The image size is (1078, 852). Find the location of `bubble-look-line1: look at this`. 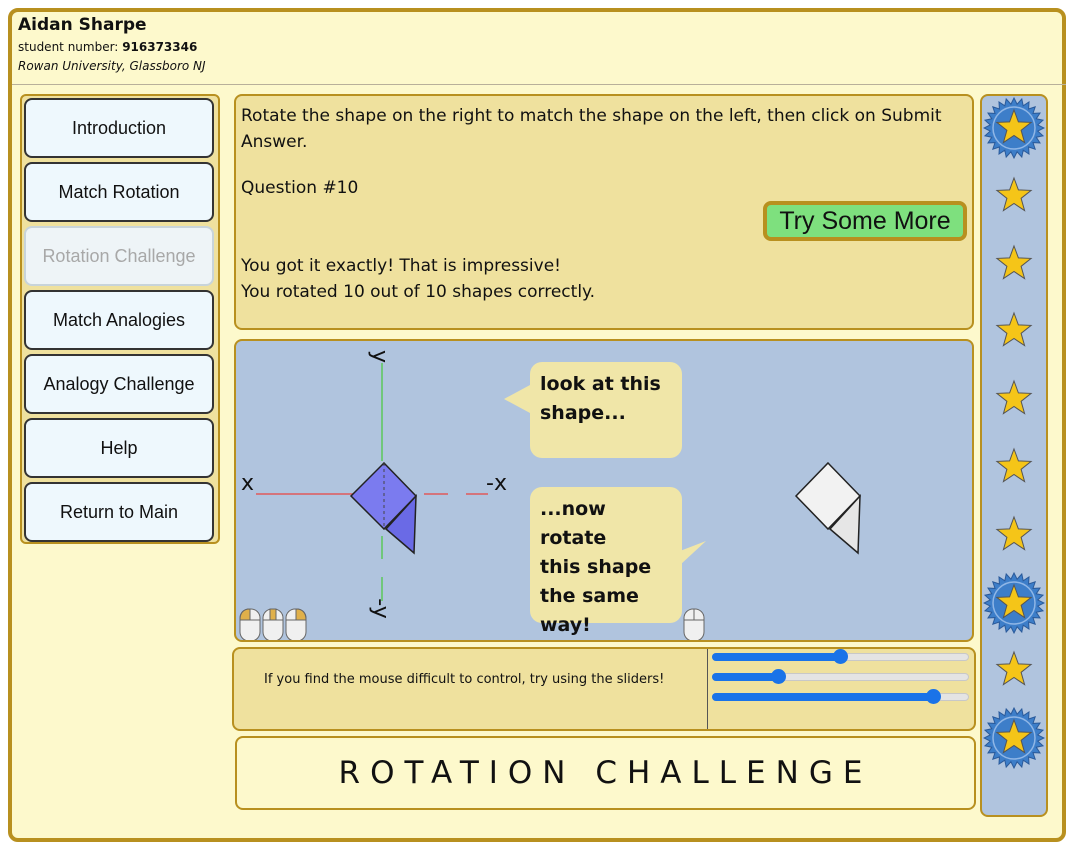

bubble-look-line1: look at this is located at coordinates (600, 384).